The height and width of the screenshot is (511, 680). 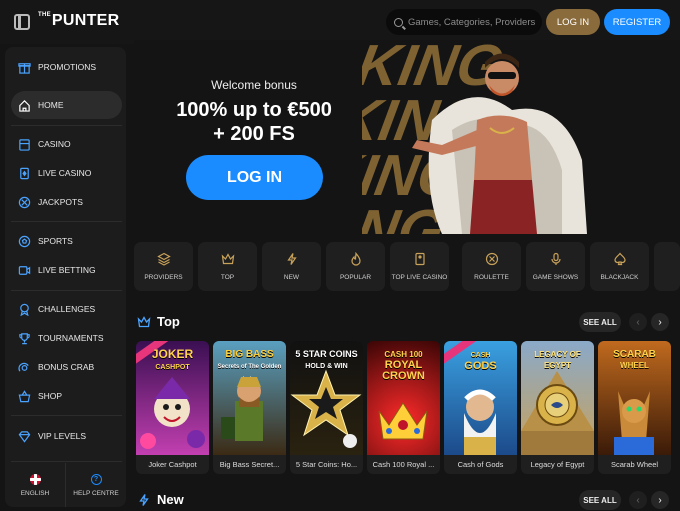 What do you see at coordinates (55, 241) in the screenshot?
I see `sidebar-item-label: SPORTS` at bounding box center [55, 241].